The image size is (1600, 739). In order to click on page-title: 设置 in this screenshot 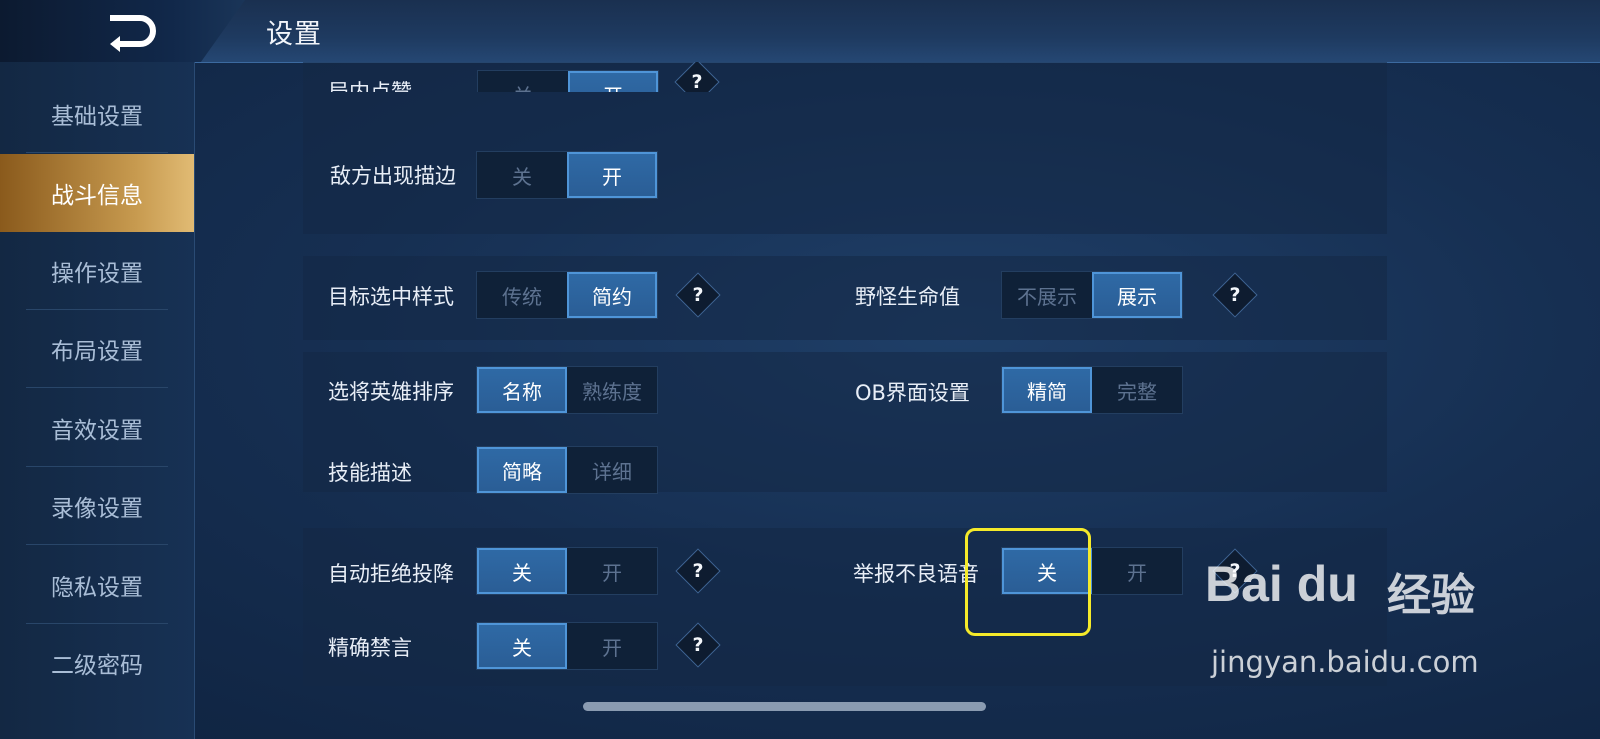, I will do `click(294, 34)`.